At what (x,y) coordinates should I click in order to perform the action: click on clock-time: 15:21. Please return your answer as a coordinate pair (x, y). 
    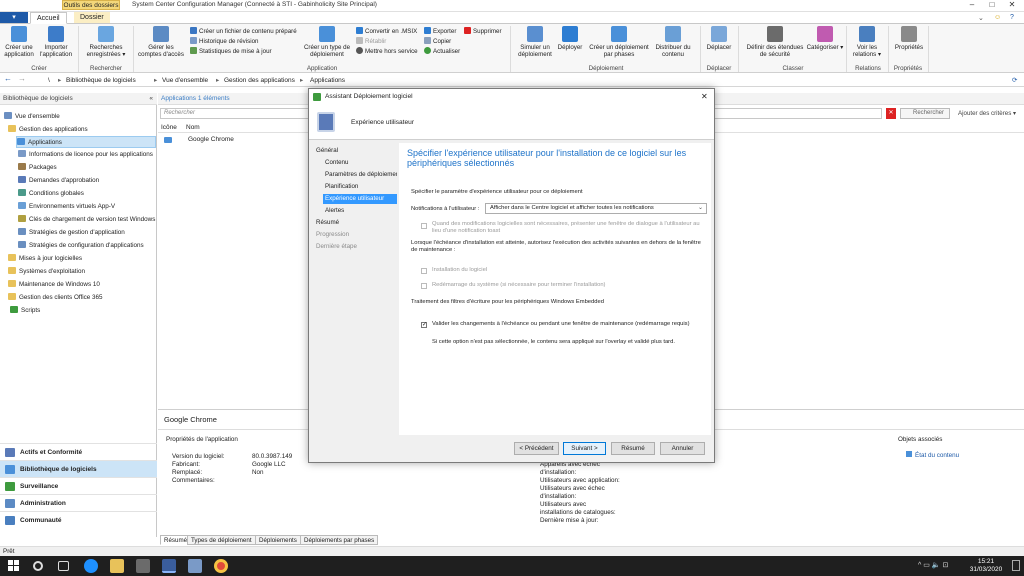
    Looking at the image, I should click on (986, 561).